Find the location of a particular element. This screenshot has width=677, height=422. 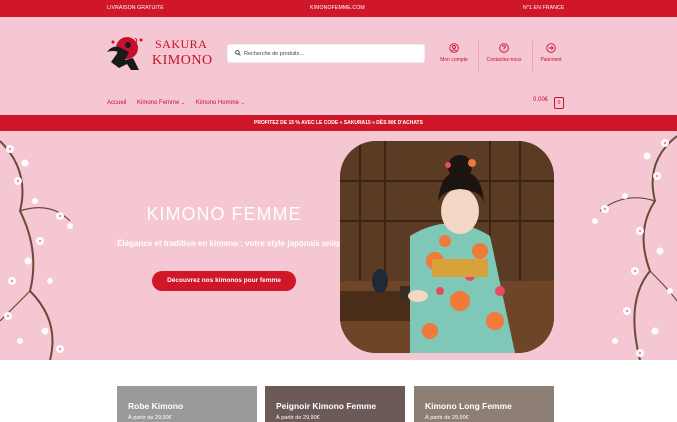

search-icon is located at coordinates (238, 53).